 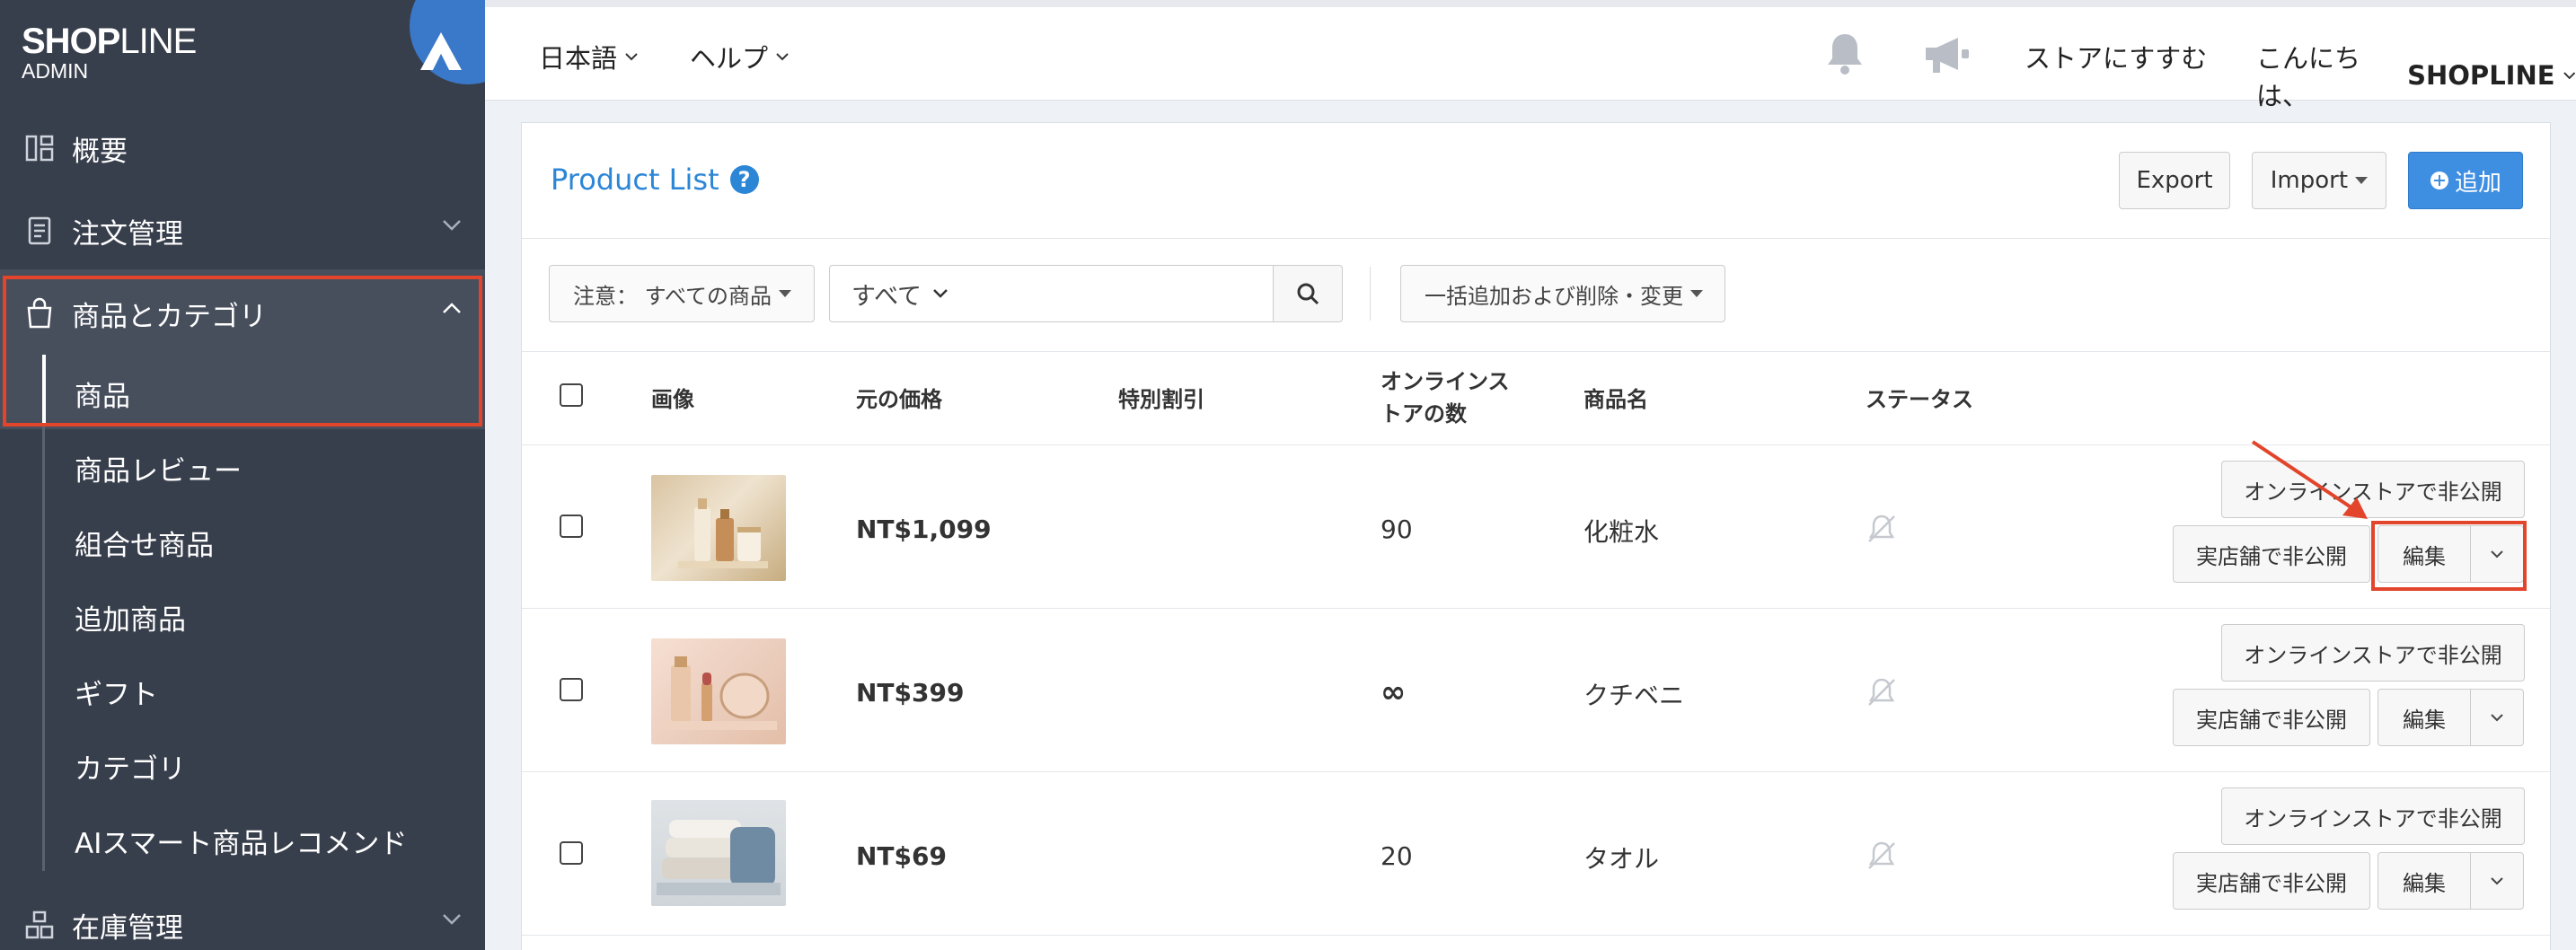 I want to click on sidebar-sub-bundles: 組合せ商品, so click(x=144, y=543).